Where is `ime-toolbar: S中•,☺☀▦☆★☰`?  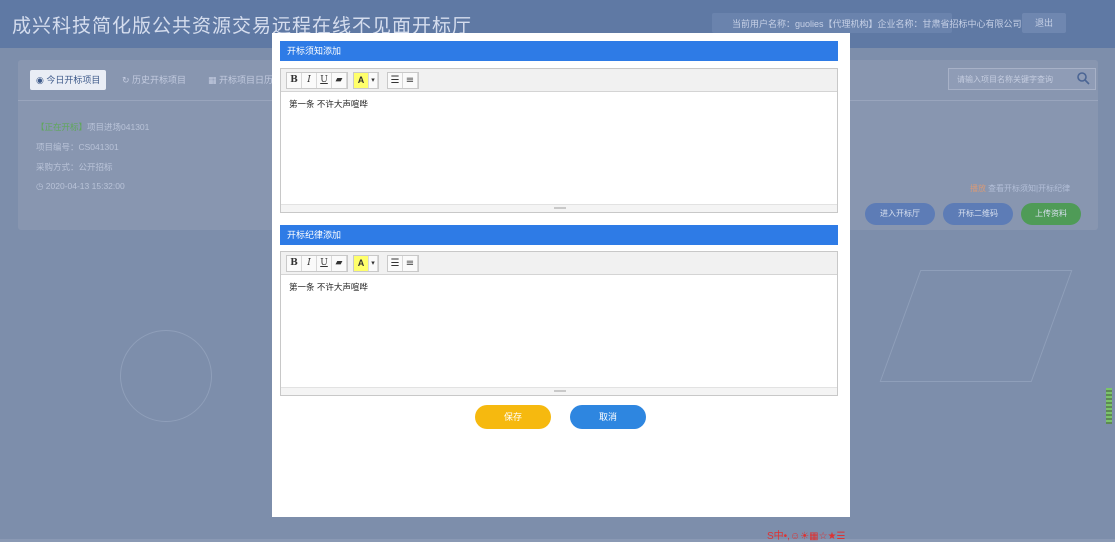
ime-toolbar: S中•,☺☀▦☆★☰ is located at coordinates (806, 536).